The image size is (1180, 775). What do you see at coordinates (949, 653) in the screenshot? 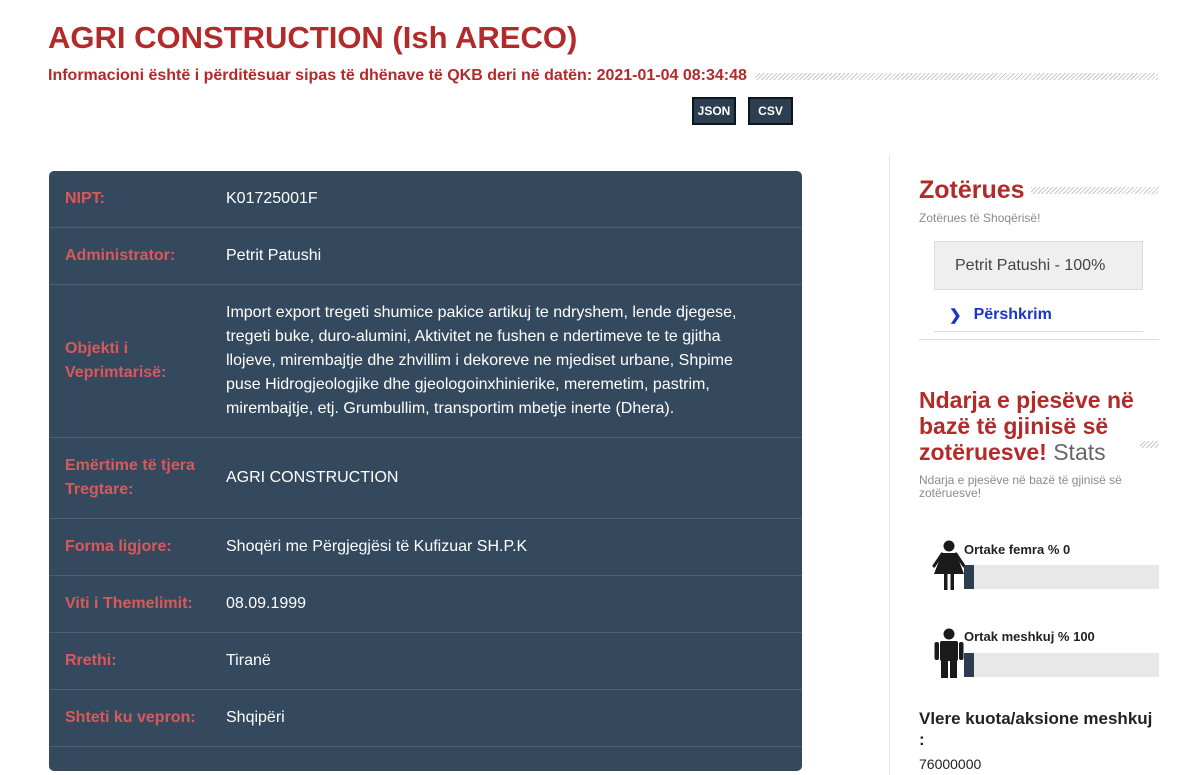
I see `male-icon` at bounding box center [949, 653].